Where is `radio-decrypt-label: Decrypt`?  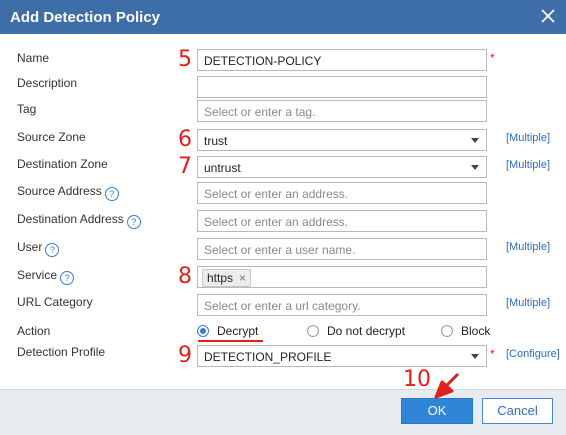 radio-decrypt-label: Decrypt is located at coordinates (238, 331).